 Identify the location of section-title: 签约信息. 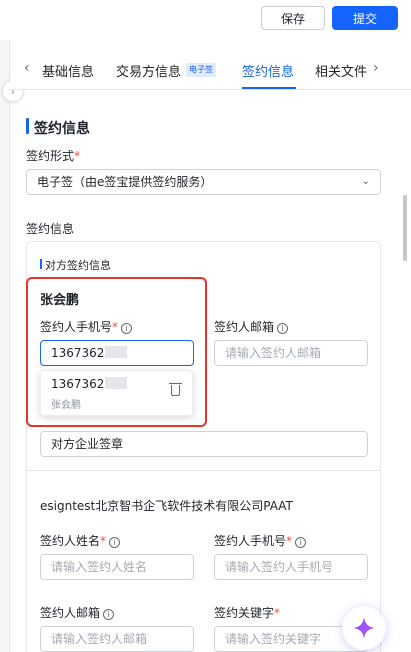
(62, 129).